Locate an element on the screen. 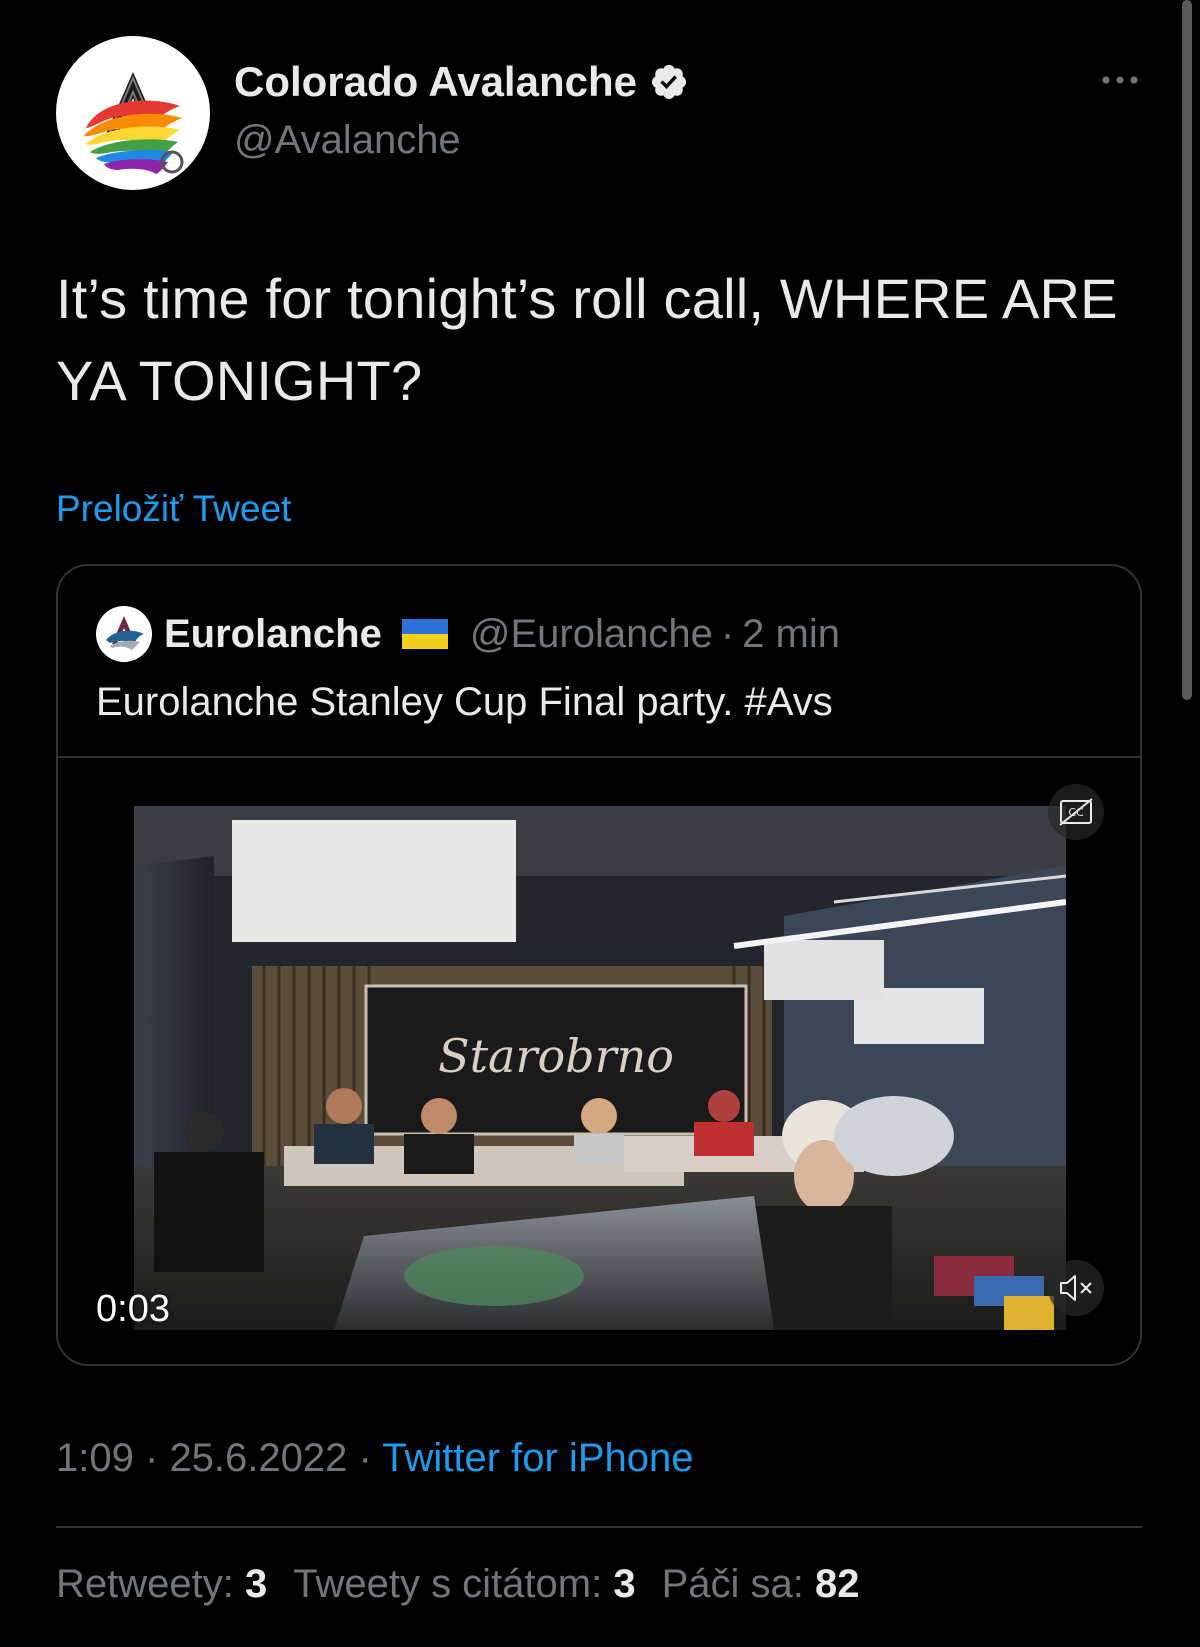 Image resolution: width=1200 pixels, height=1647 pixels. mute-toggle-button is located at coordinates (1076, 1288).